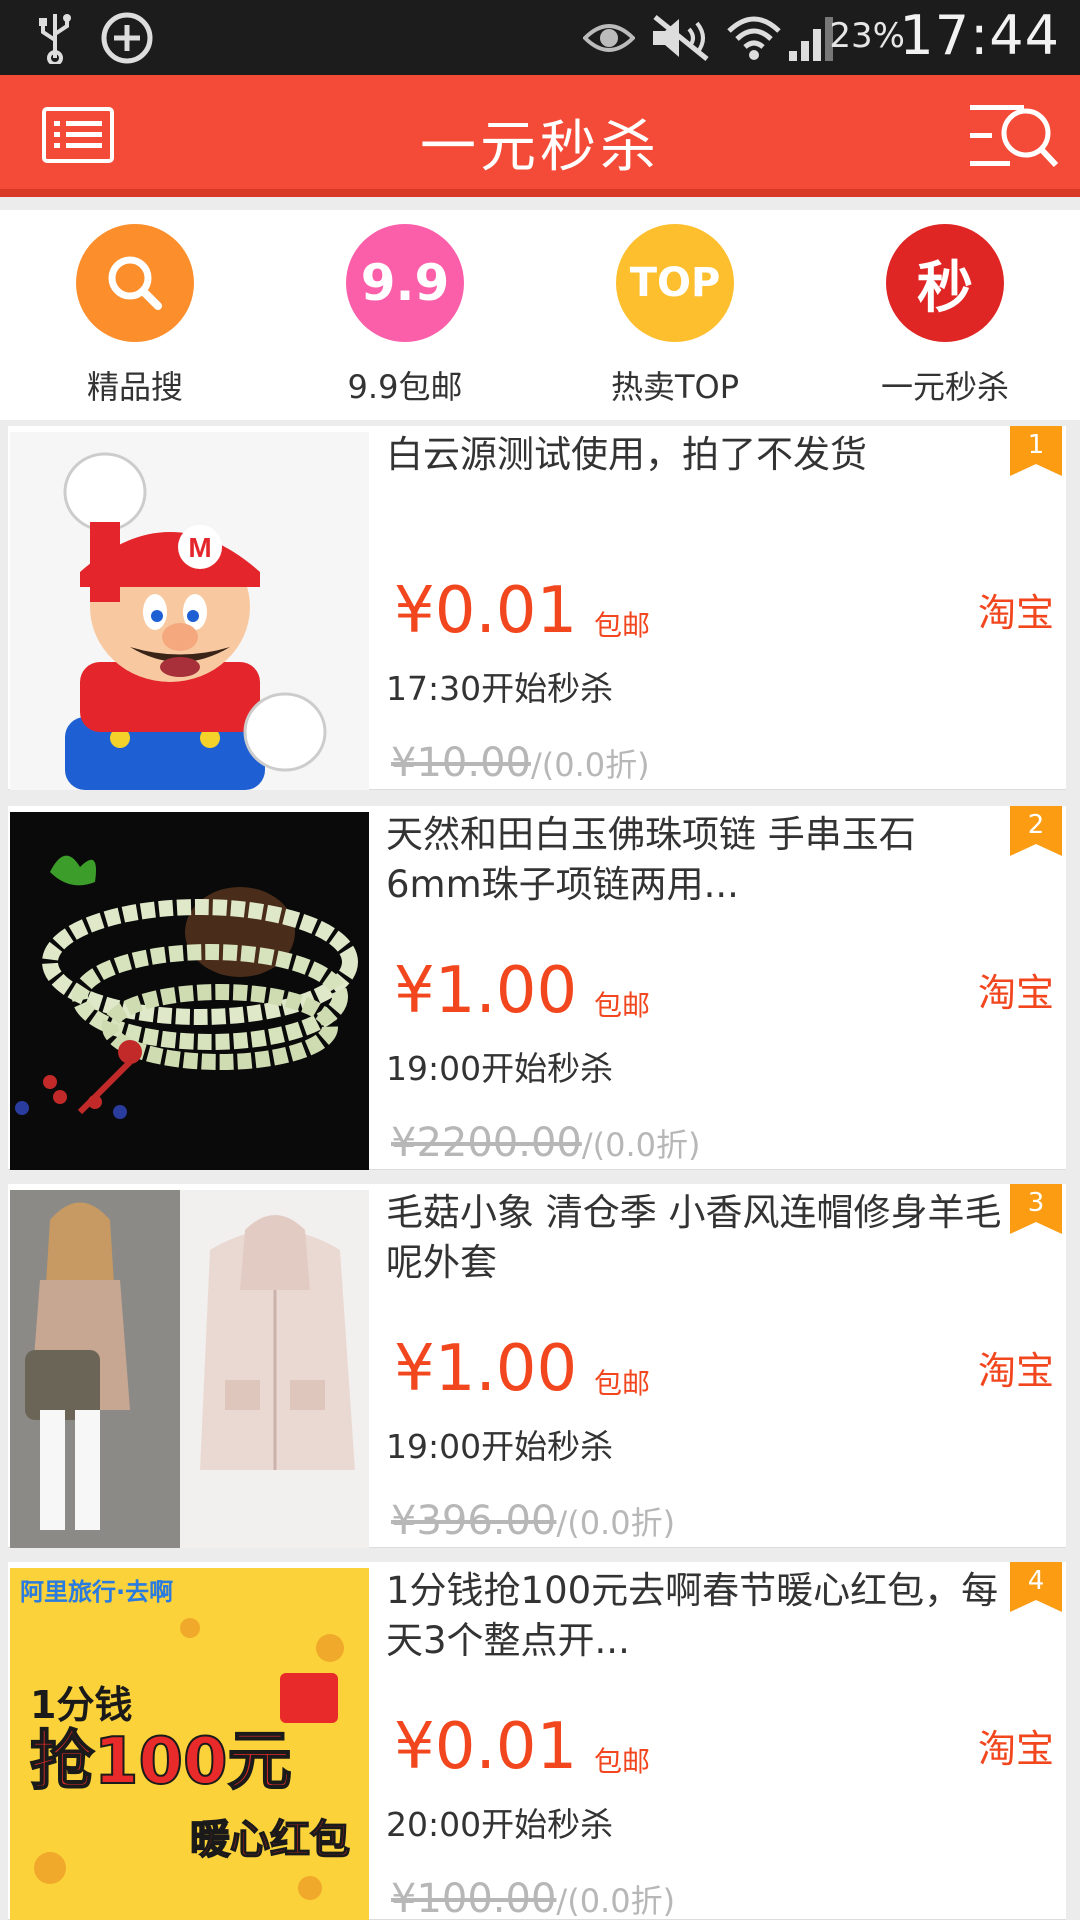 The width and height of the screenshot is (1080, 1920). I want to click on original-price-block: ¥10.00/(0.0折), so click(520, 763).